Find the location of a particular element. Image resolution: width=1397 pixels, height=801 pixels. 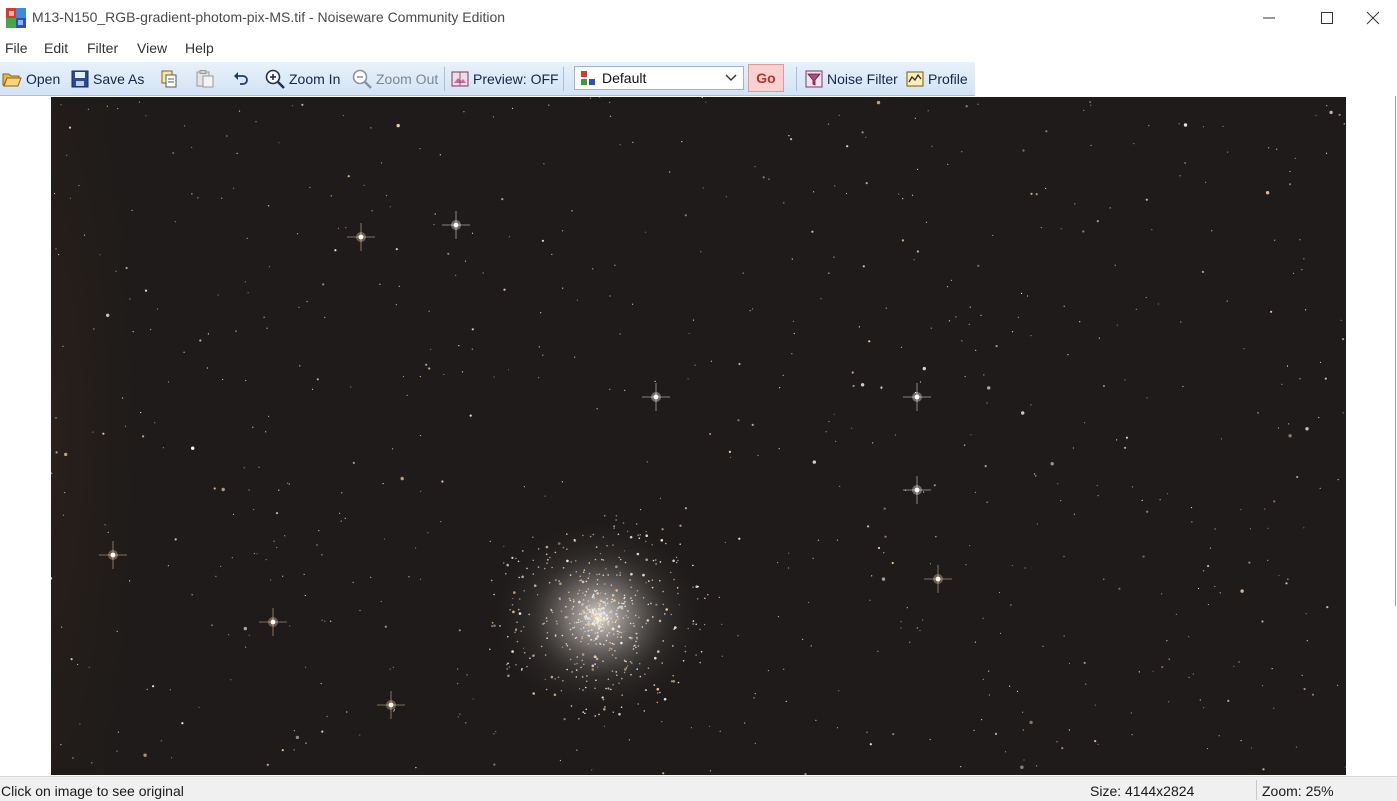

profile-label: Profile is located at coordinates (948, 79).